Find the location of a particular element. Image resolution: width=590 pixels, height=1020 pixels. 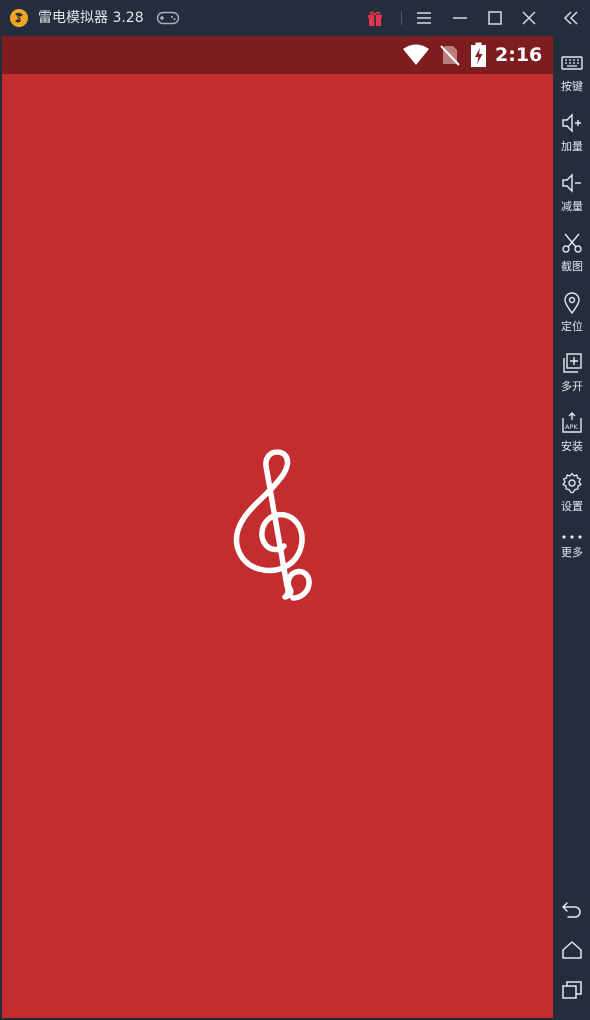

sidebar-label: 安装 is located at coordinates (572, 446).